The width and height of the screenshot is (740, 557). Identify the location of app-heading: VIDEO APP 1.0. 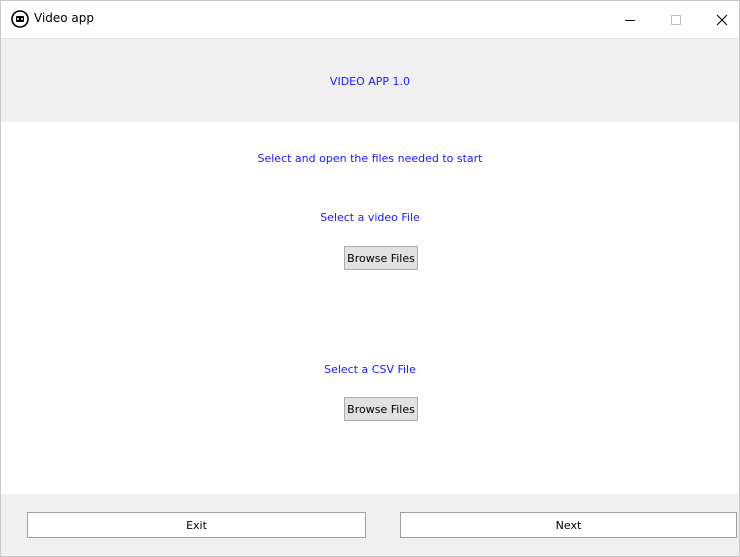
(370, 81).